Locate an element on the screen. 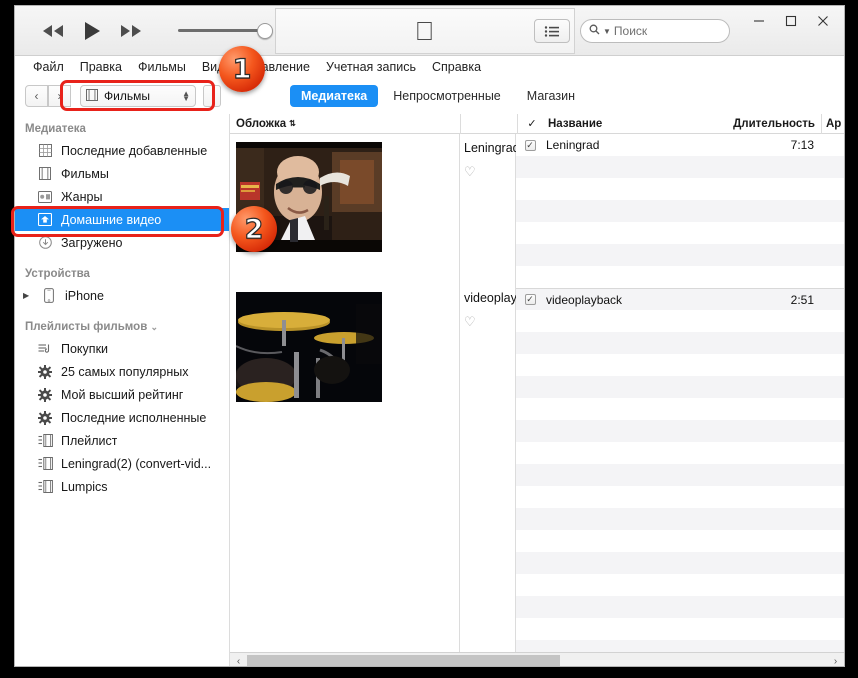  column-header-artwork: Обложка ⇅ is located at coordinates (345, 124).